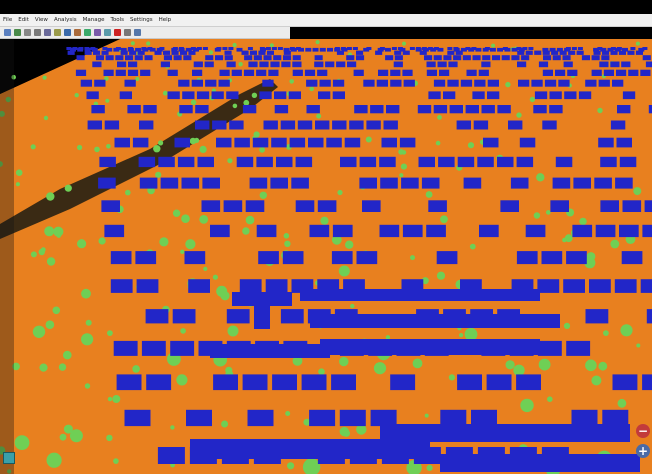 This screenshot has height=474, width=652. I want to click on title-bar, so click(326, 7).